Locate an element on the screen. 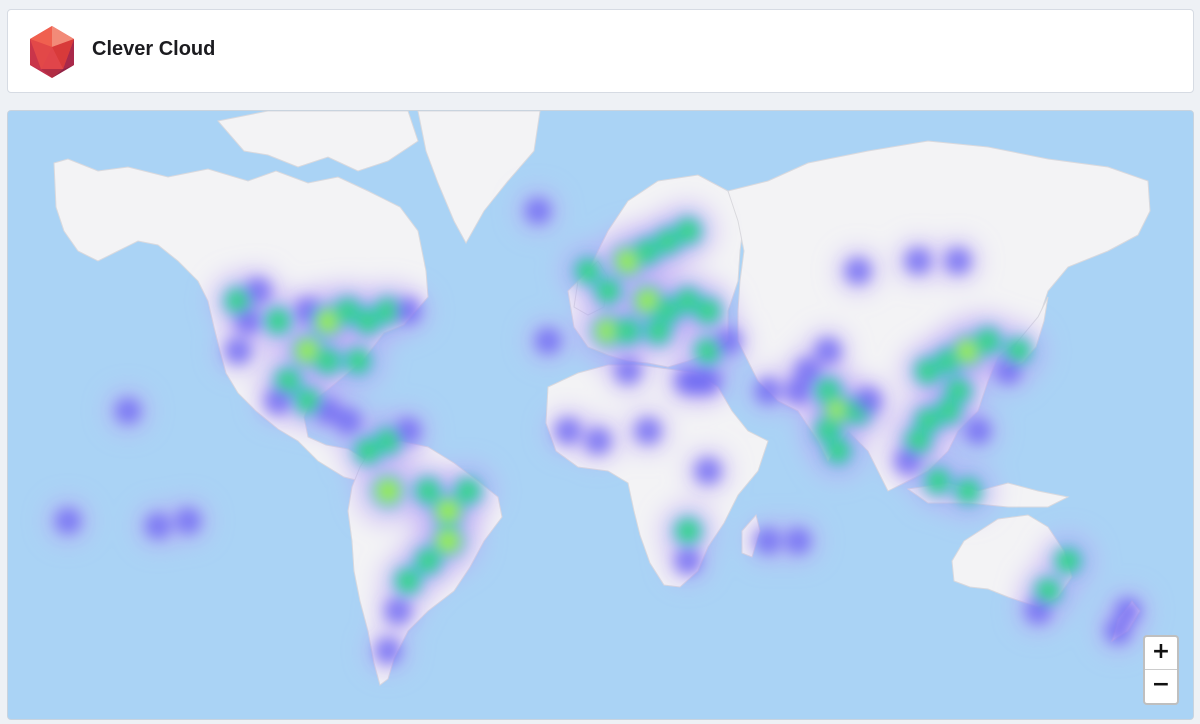 Image resolution: width=1200 pixels, height=724 pixels. clever-cloud-logo-icon is located at coordinates (52, 52).